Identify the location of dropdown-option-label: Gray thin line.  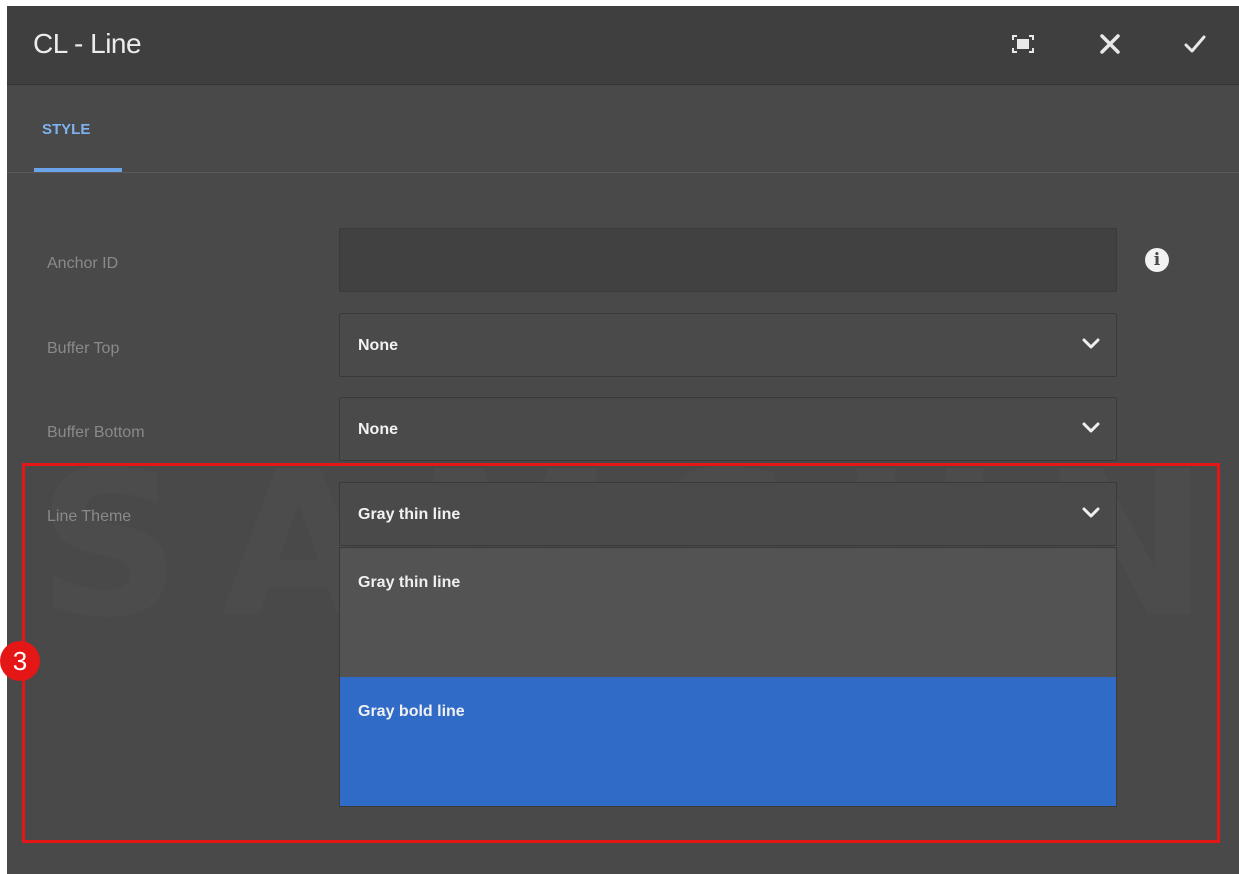
(409, 582).